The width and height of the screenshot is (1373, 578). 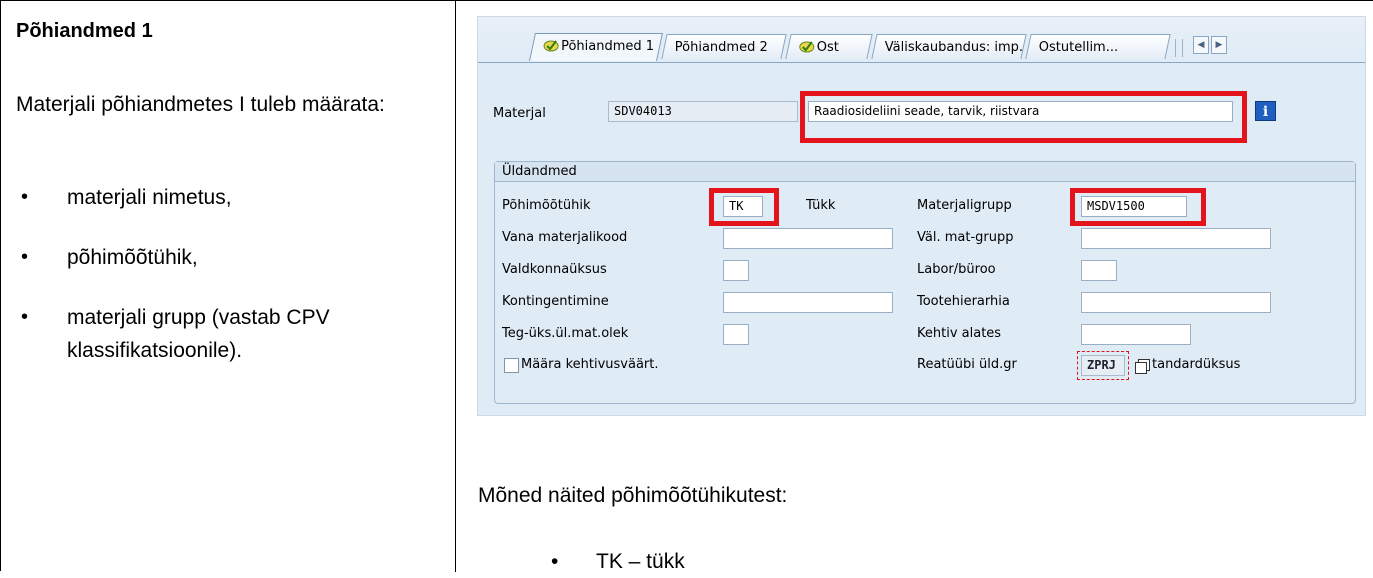 What do you see at coordinates (200, 104) in the screenshot?
I see `intro-paragraph: Materjali põhiandmetes I tuleb määrata:` at bounding box center [200, 104].